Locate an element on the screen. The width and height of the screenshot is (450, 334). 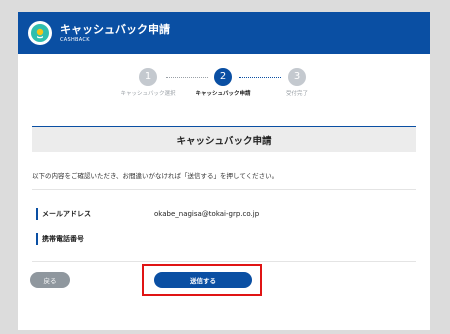
email-label: メールアドレス is located at coordinates (66, 214).